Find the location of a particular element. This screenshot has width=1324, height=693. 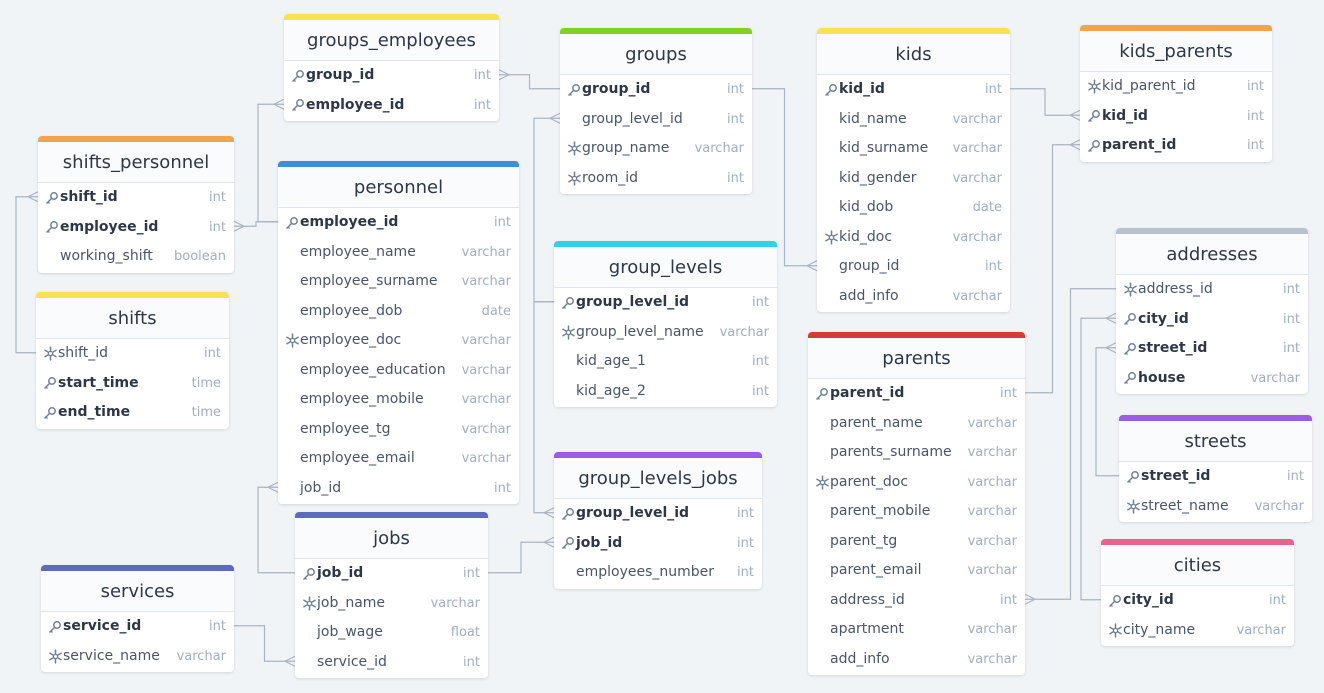

column-row-employee-surname: employee_surname varchar is located at coordinates (398, 282).